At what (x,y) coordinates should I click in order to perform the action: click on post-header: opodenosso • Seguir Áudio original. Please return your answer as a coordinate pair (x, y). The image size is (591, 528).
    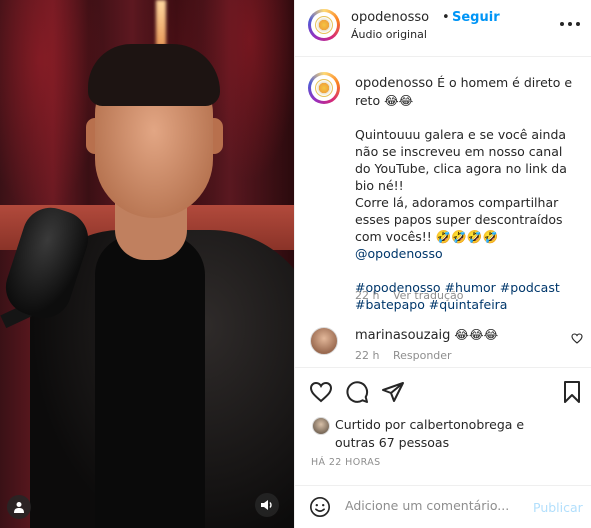
    Looking at the image, I should click on (443, 28).